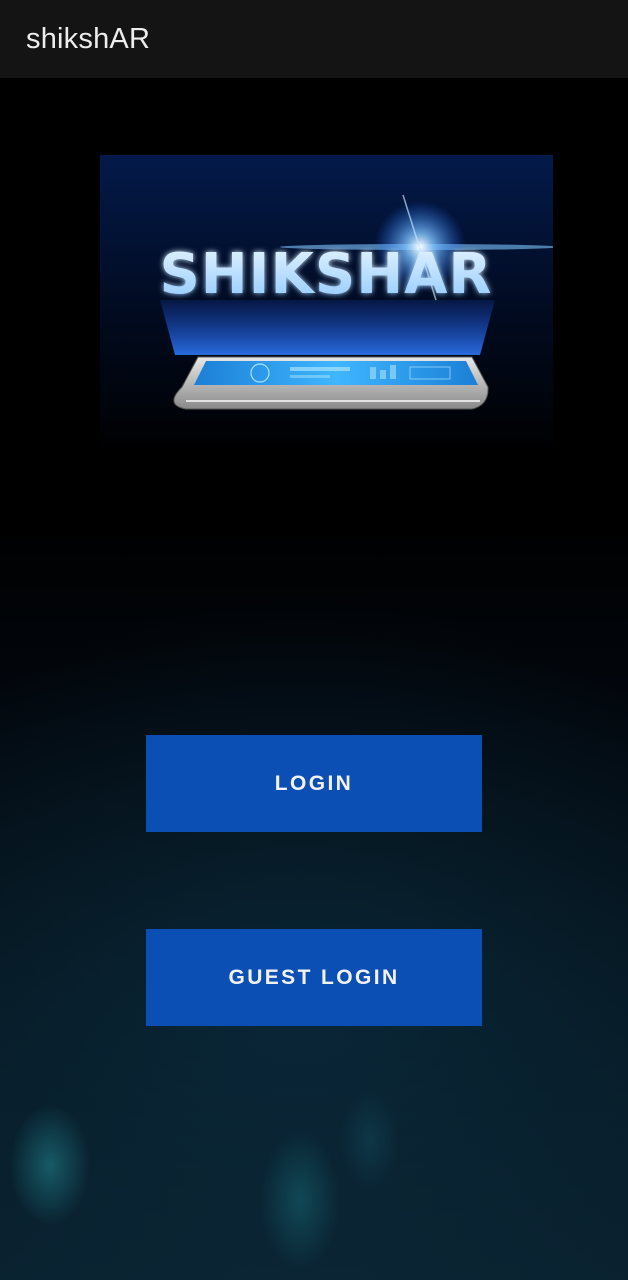  Describe the element at coordinates (314, 39) in the screenshot. I see `app-bar: shikshAR` at that location.